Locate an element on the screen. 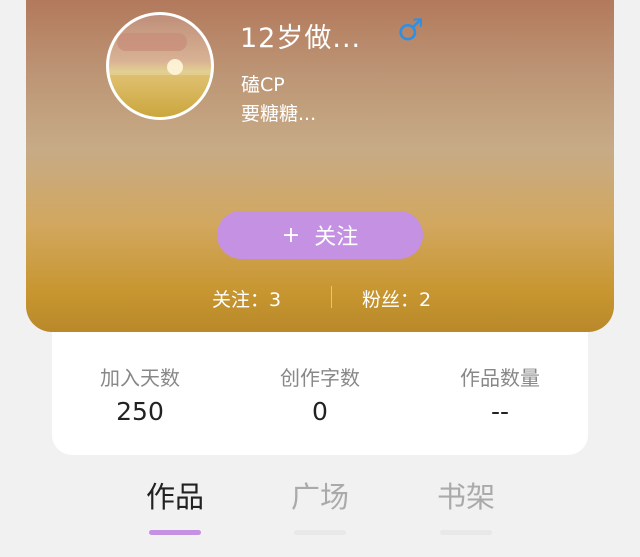  follow-button-label: 关注 is located at coordinates (336, 237).